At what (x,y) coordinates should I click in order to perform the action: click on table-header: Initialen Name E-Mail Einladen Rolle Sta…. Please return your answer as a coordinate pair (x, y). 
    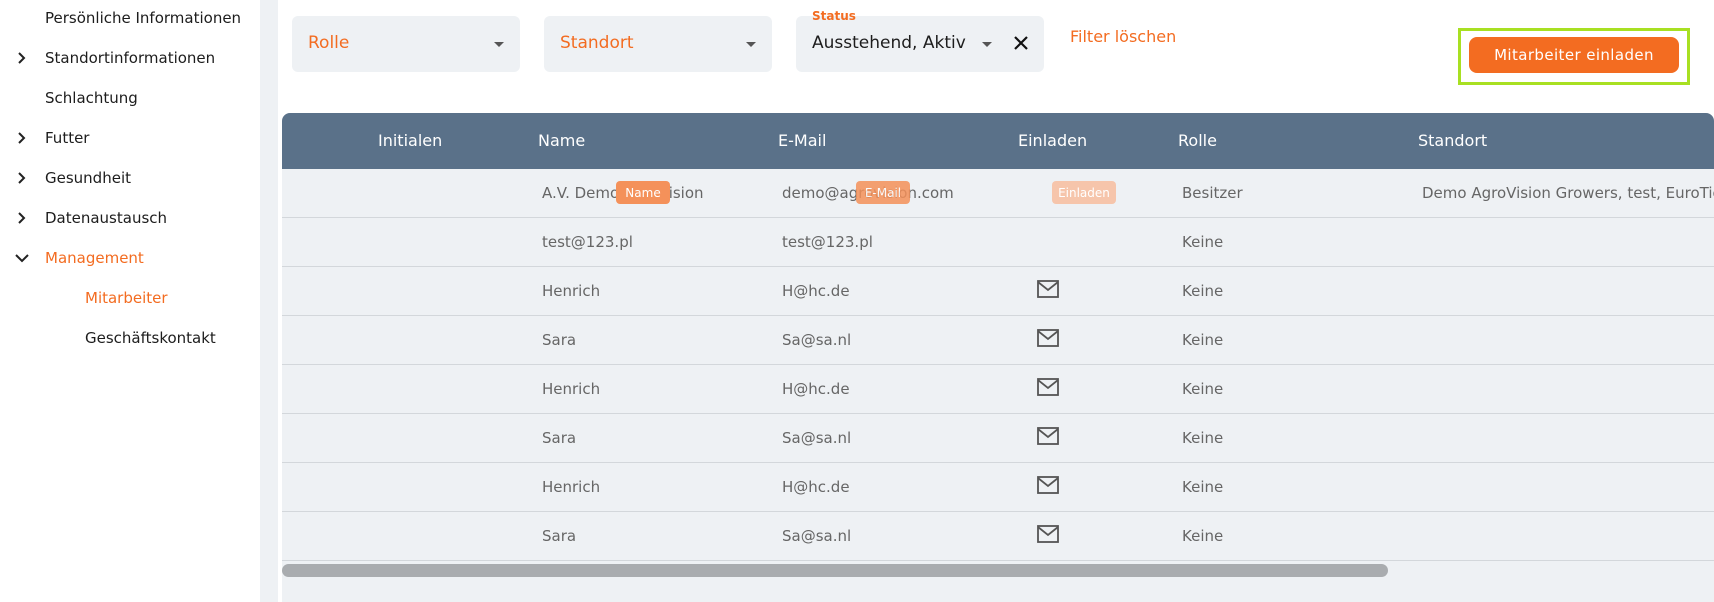
    Looking at the image, I should click on (998, 141).